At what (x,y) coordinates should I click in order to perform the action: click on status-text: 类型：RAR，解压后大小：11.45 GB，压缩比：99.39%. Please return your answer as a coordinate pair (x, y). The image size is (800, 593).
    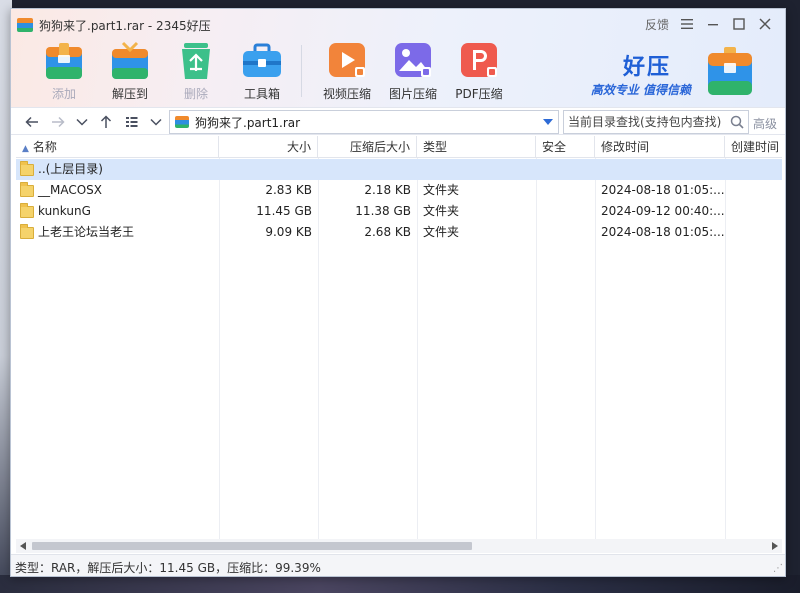
    Looking at the image, I should click on (168, 568).